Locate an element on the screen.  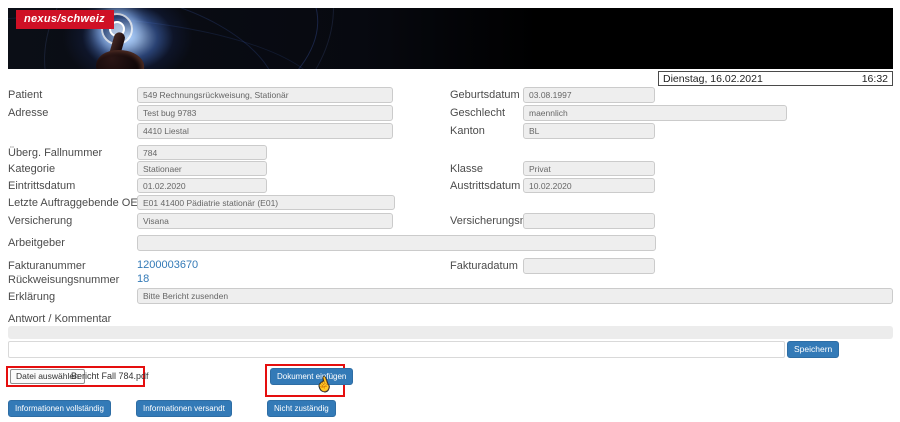
erklaerung-label: Erklärung is located at coordinates (32, 297).